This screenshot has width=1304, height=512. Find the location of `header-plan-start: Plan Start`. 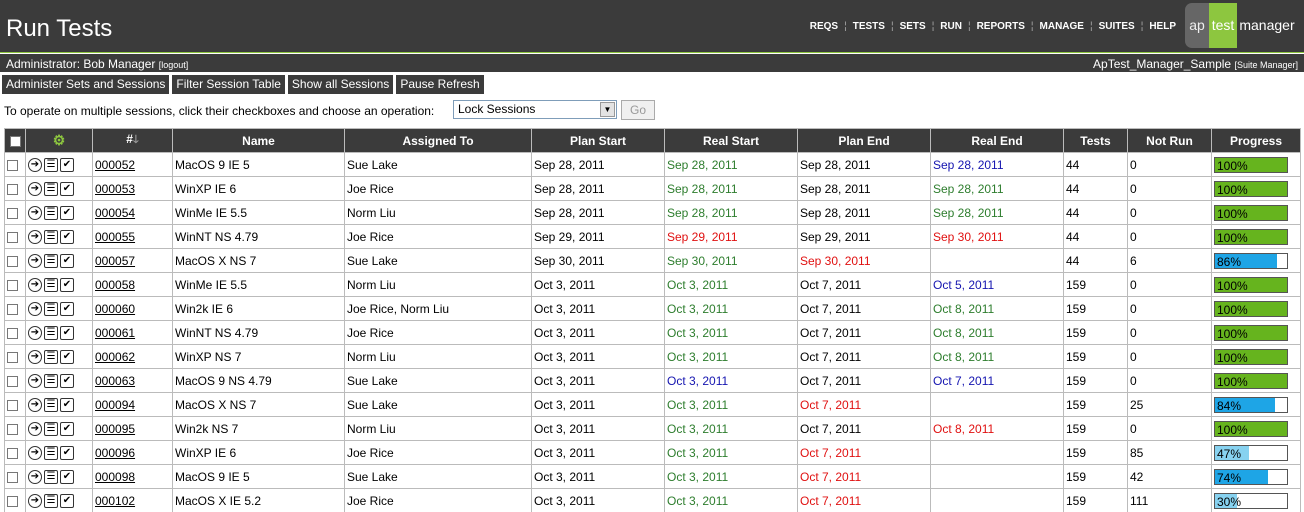

header-plan-start: Plan Start is located at coordinates (598, 140).